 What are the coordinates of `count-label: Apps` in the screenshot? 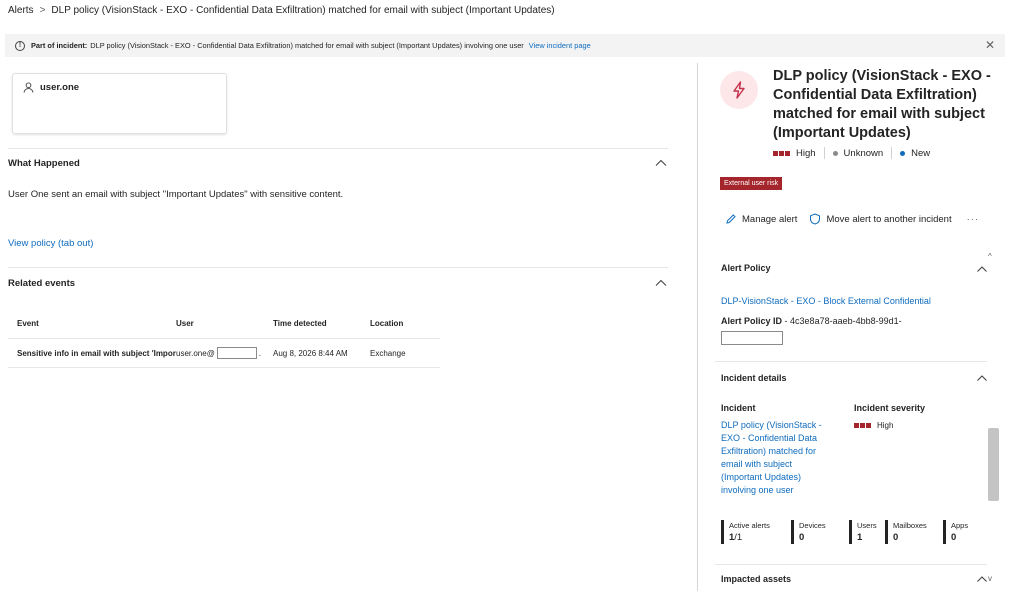 It's located at (960, 525).